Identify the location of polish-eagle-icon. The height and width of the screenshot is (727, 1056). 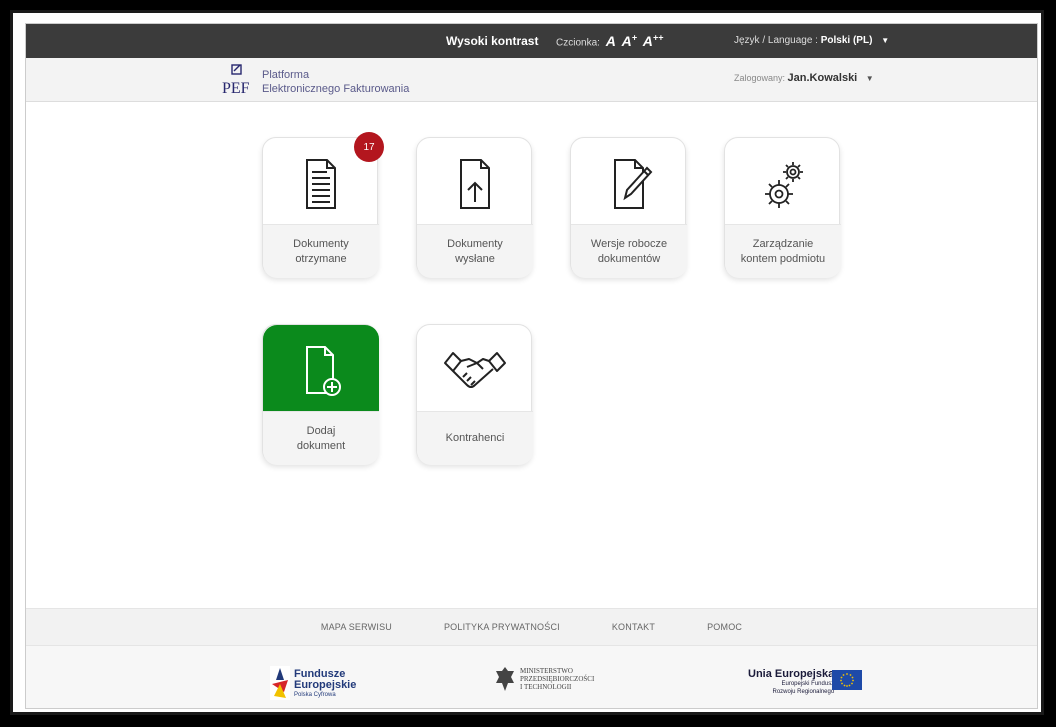
(505, 679).